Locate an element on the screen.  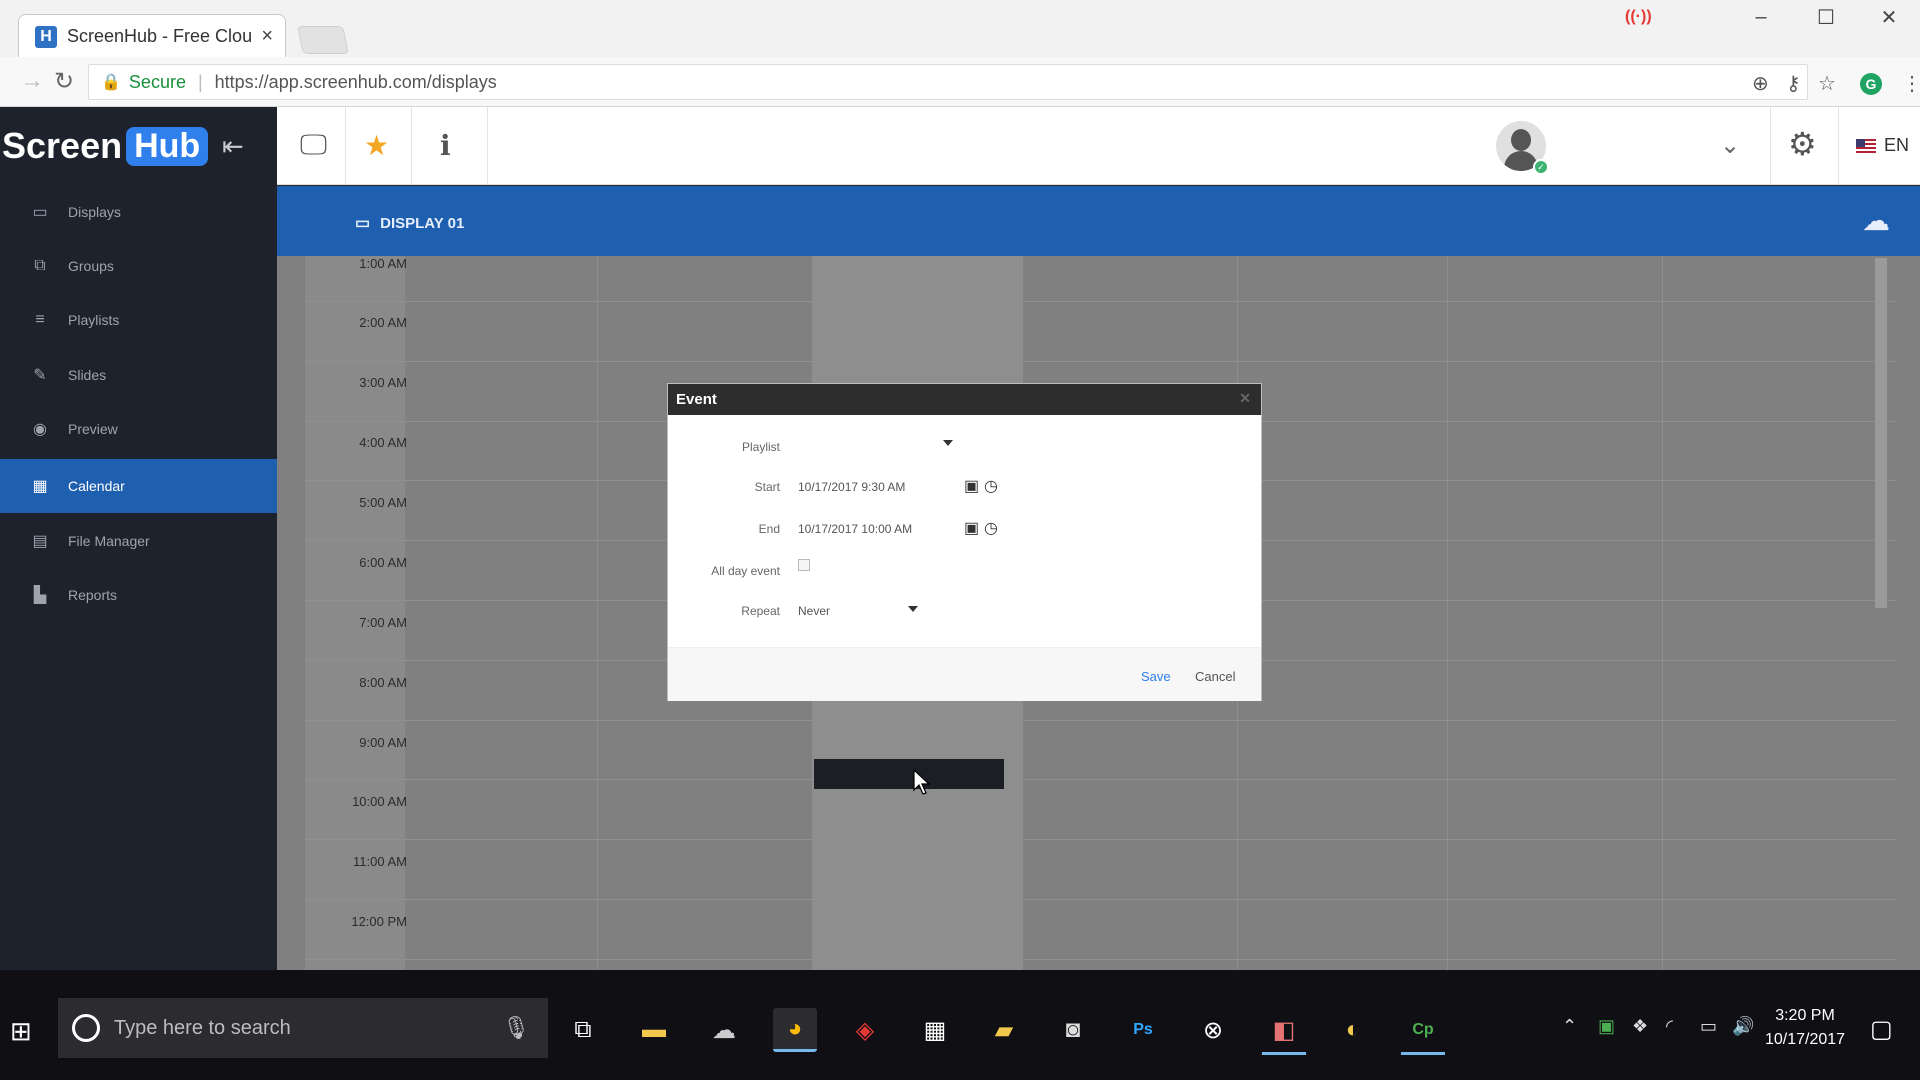
dropbox-icon: ❖ is located at coordinates (1640, 1026).